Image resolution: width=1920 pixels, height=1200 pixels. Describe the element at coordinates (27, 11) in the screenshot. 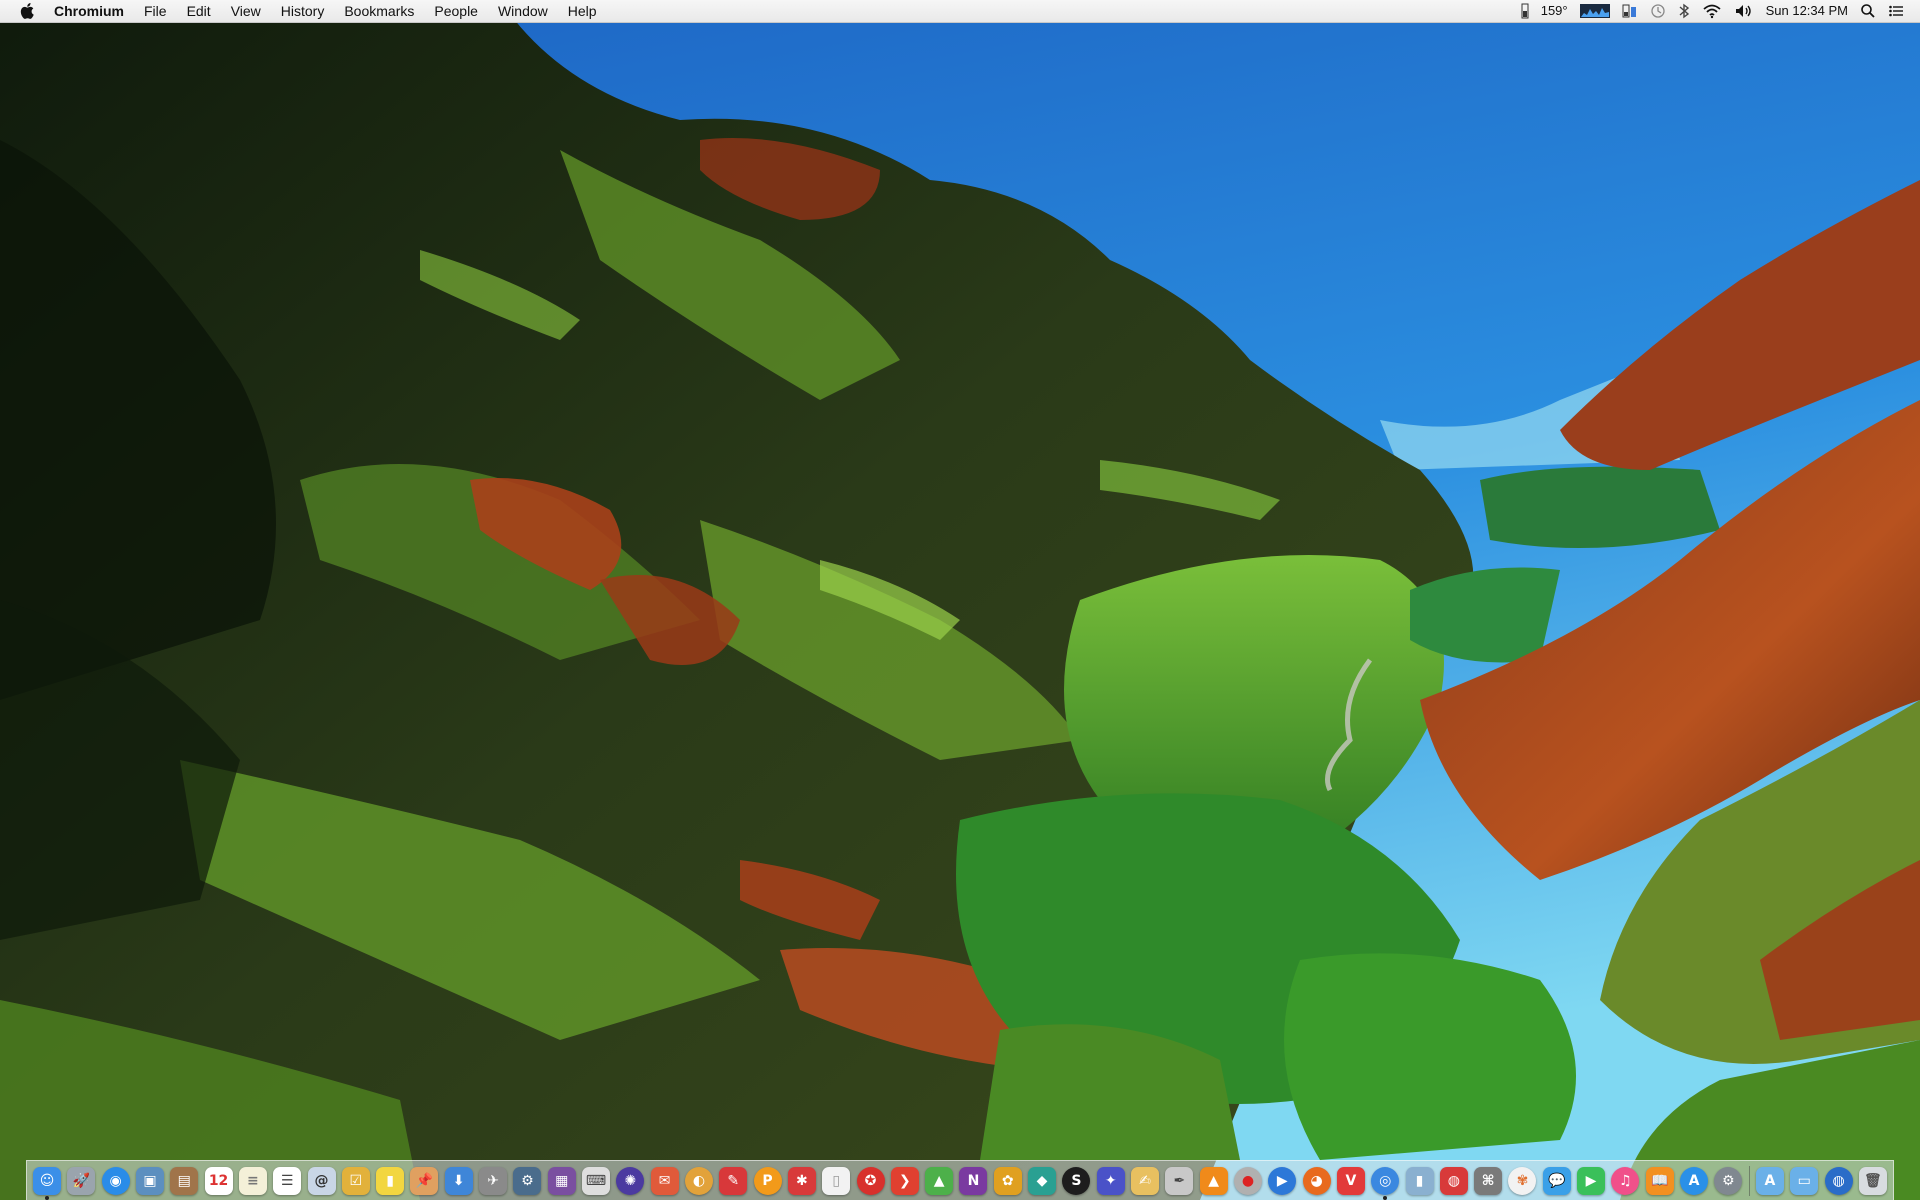

I see `apple-logo-icon` at that location.